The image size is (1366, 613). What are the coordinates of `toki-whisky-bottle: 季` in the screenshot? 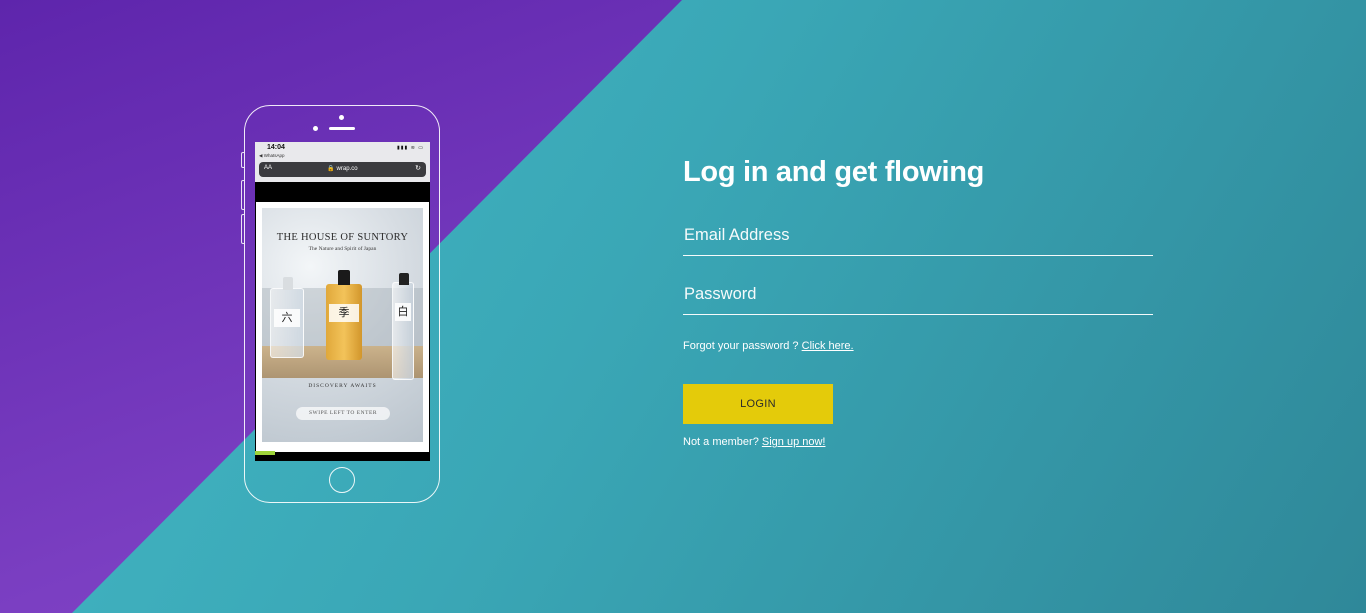 It's located at (344, 315).